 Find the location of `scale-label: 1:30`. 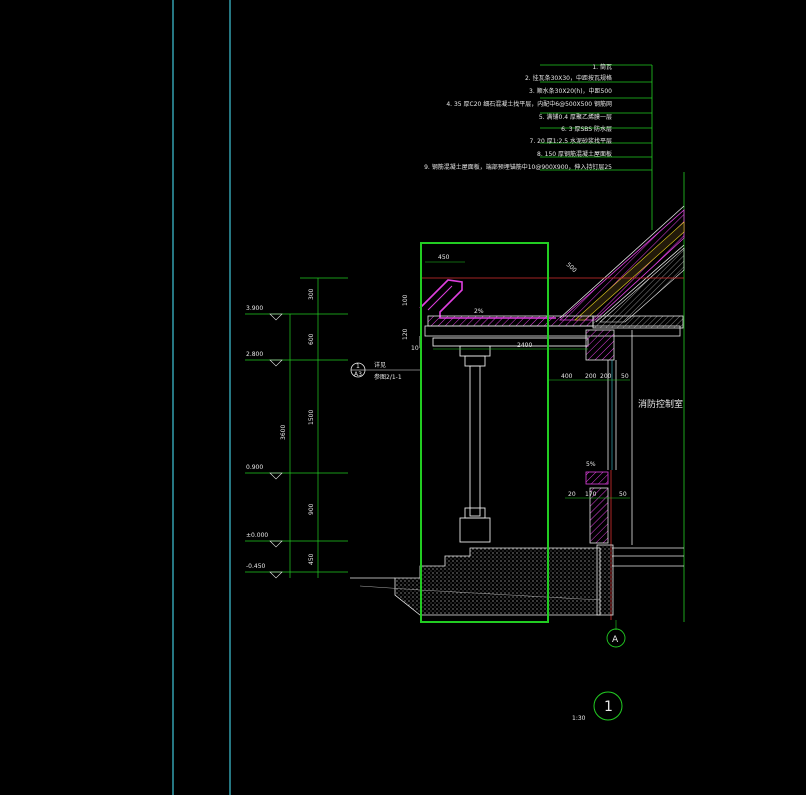

scale-label: 1:30 is located at coordinates (579, 718).